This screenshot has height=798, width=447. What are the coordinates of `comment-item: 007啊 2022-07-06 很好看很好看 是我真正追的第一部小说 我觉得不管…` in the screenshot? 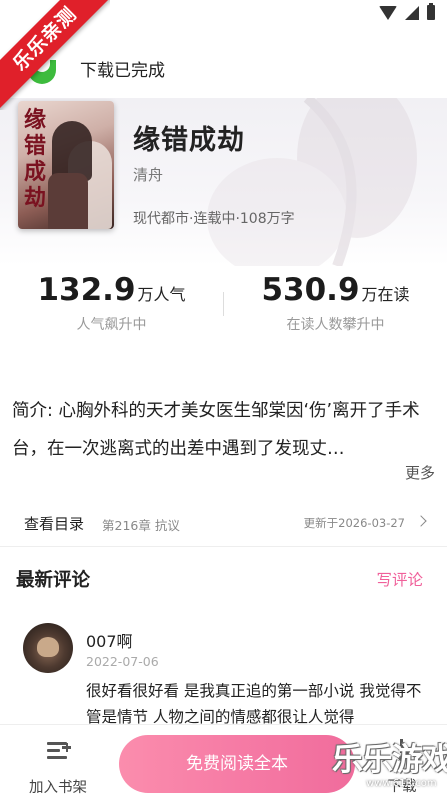 It's located at (223, 672).